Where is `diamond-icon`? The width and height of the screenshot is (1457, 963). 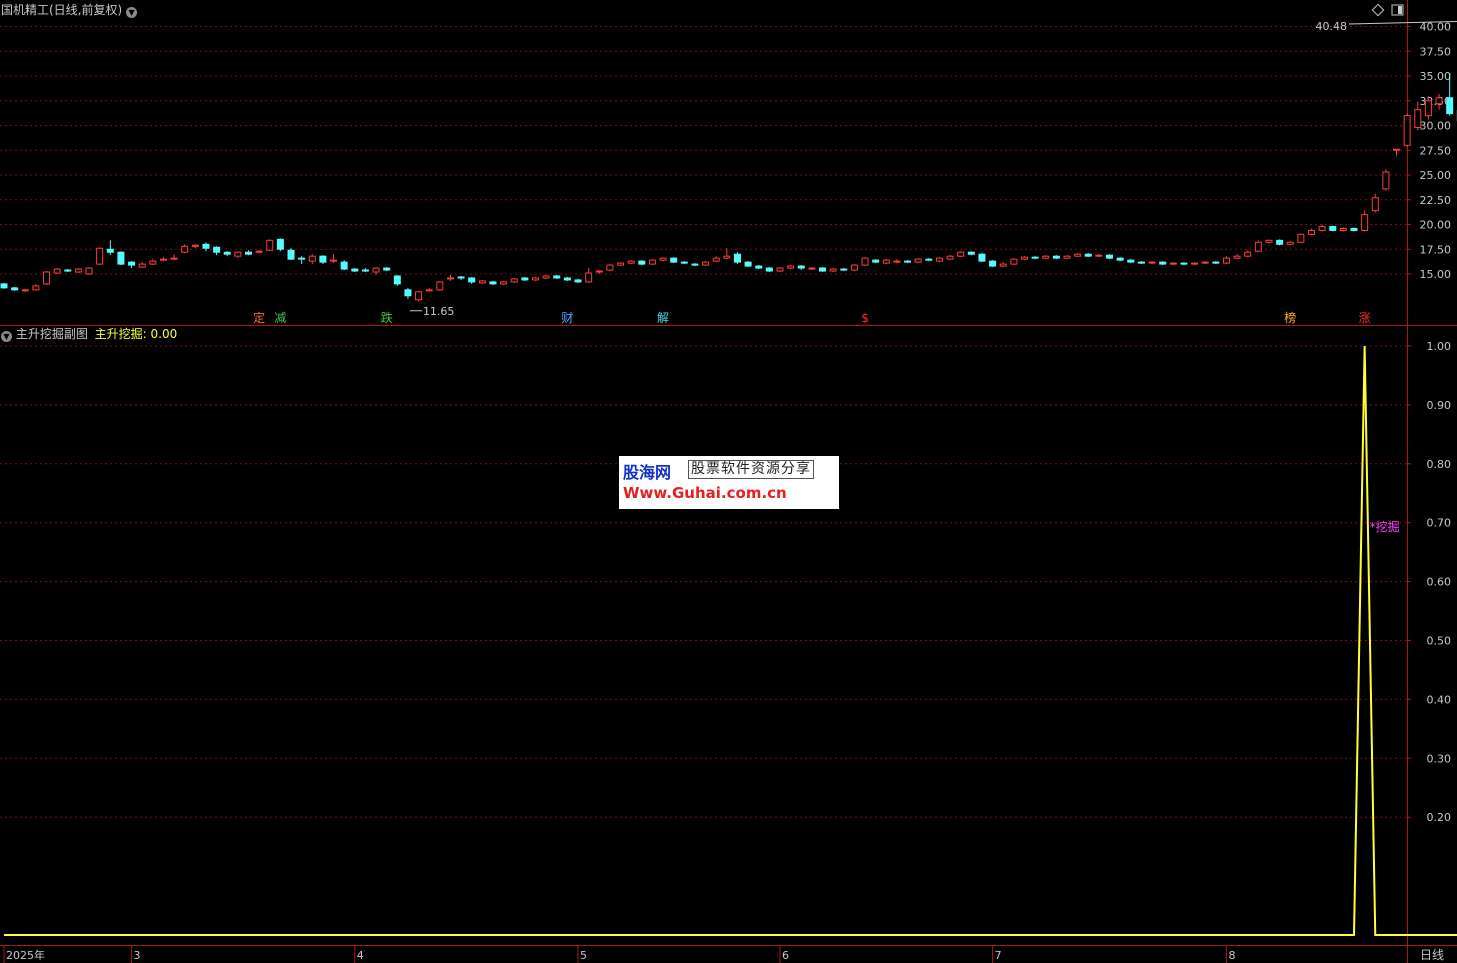 diamond-icon is located at coordinates (1378, 10).